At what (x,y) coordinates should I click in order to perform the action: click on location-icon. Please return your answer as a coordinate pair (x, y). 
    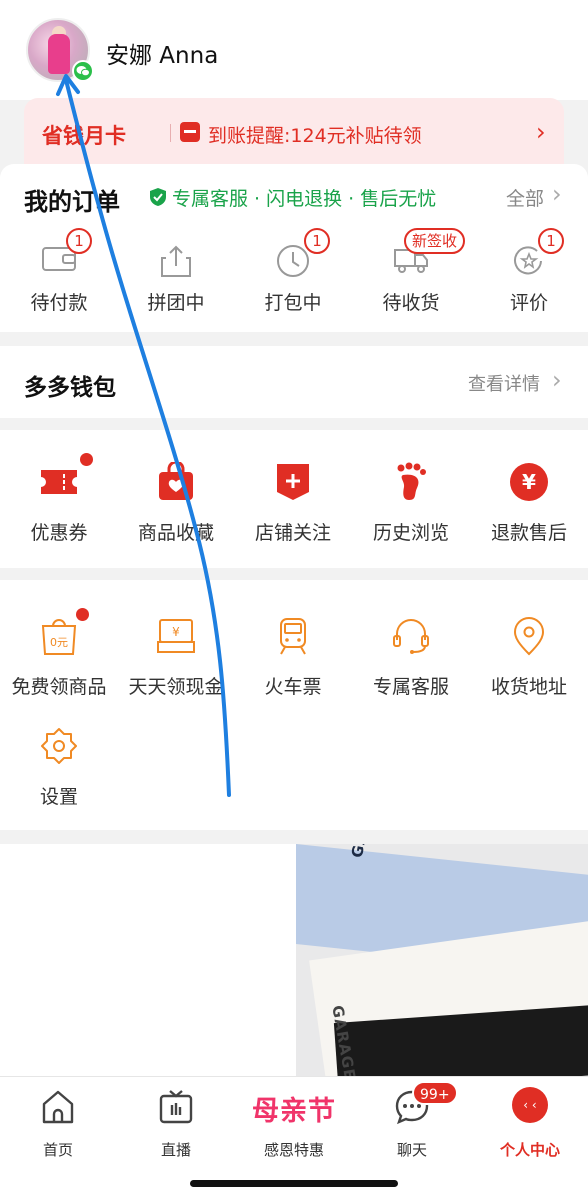
    Looking at the image, I should click on (529, 636).